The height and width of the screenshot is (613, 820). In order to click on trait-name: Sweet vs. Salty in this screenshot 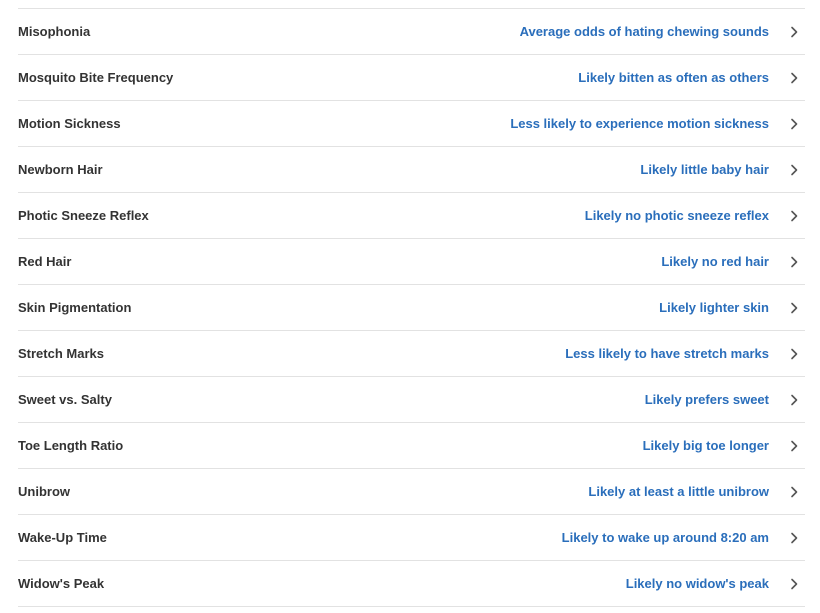, I will do `click(65, 399)`.